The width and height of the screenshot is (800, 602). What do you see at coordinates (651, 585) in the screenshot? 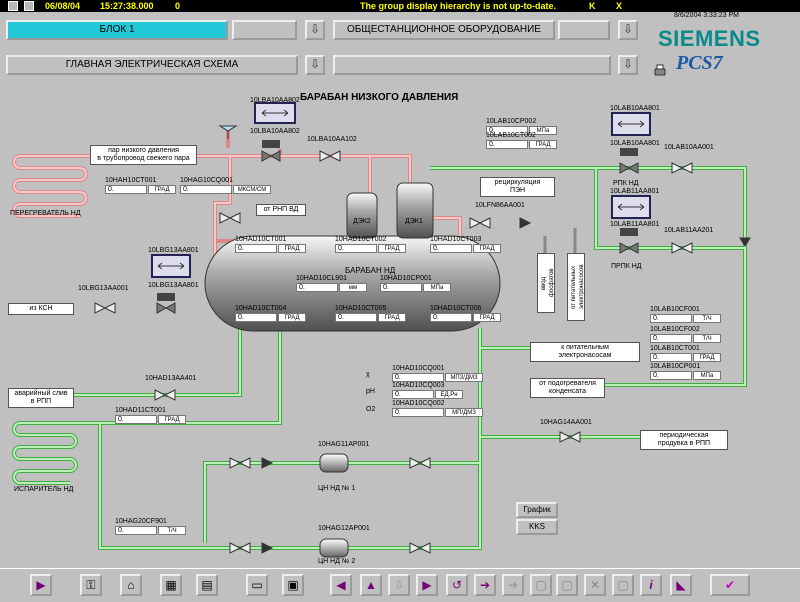
I see `info-icon: i` at bounding box center [651, 585].